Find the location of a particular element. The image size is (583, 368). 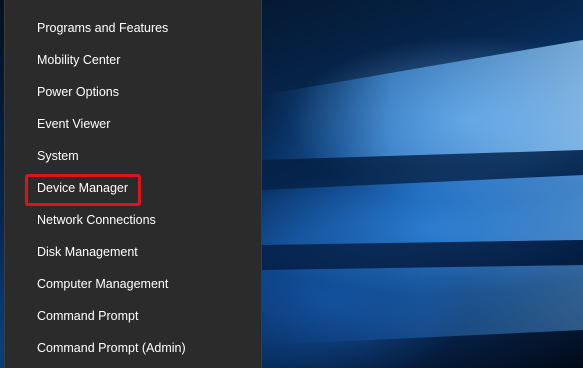

menu-item-label: Power Options is located at coordinates (78, 92).